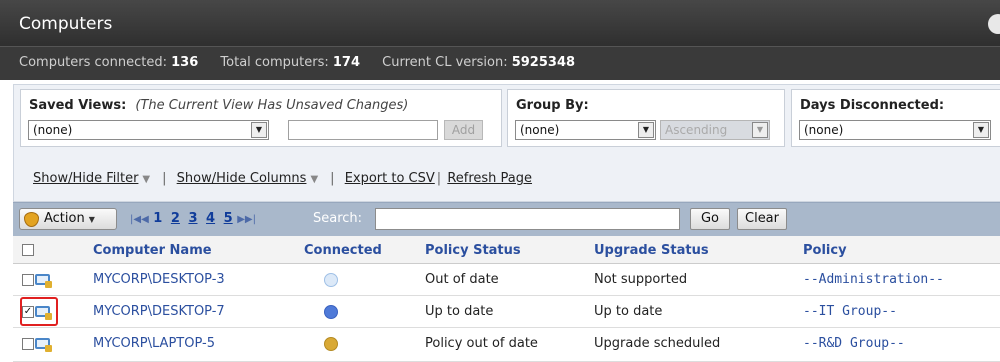 This screenshot has width=1000, height=362. I want to click on policy-cell: --IT Group--, so click(850, 311).